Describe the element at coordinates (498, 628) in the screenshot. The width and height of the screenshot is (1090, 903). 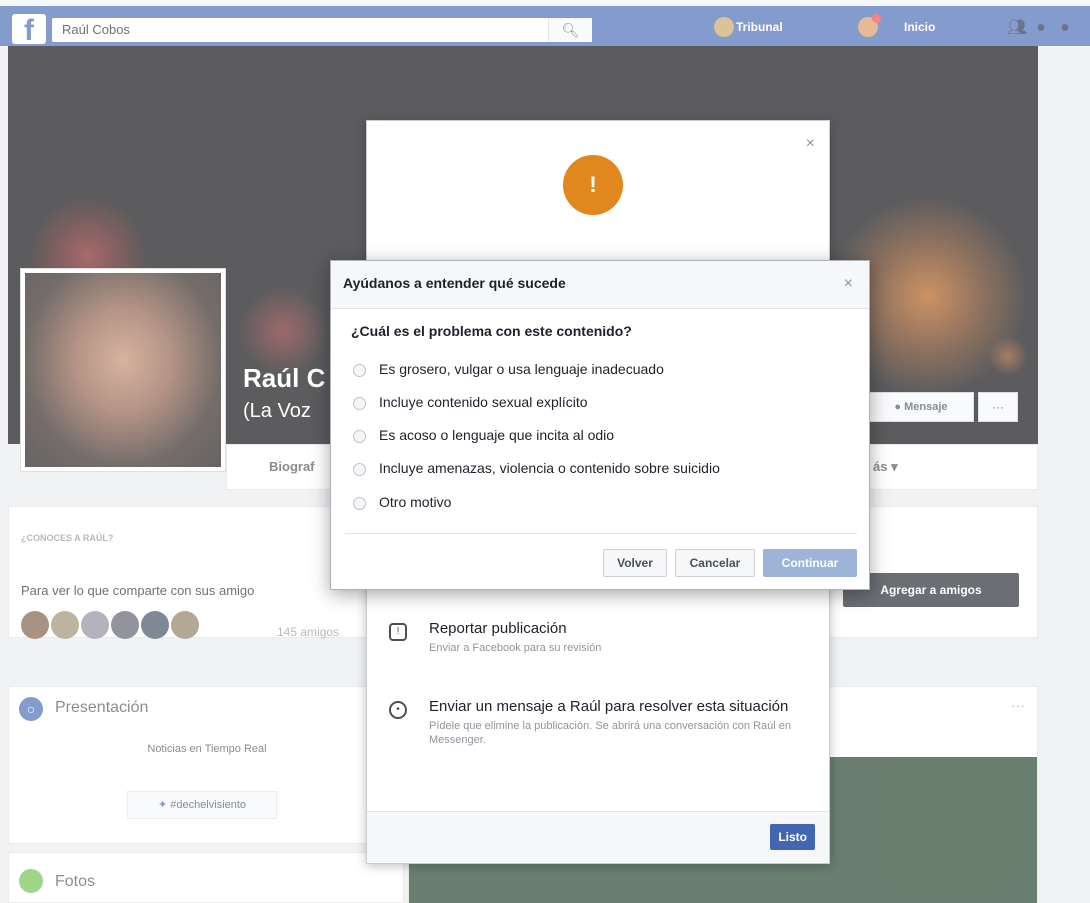
I see `report-post-title: Reportar publicación` at that location.